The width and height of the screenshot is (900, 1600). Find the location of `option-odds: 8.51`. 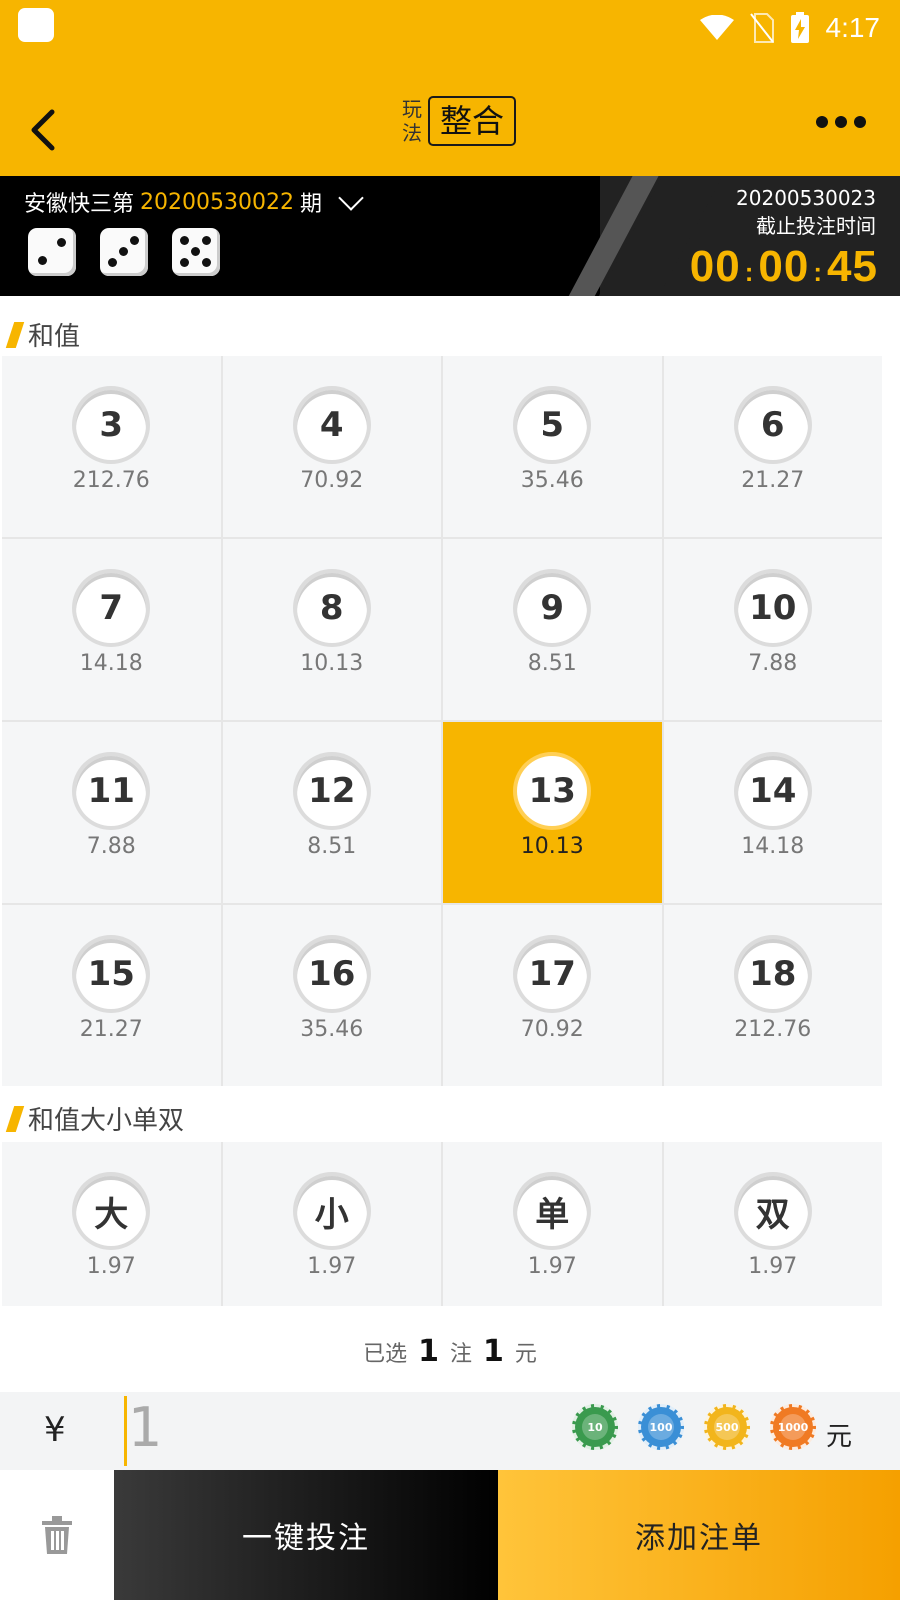

option-odds: 8.51 is located at coordinates (332, 846).